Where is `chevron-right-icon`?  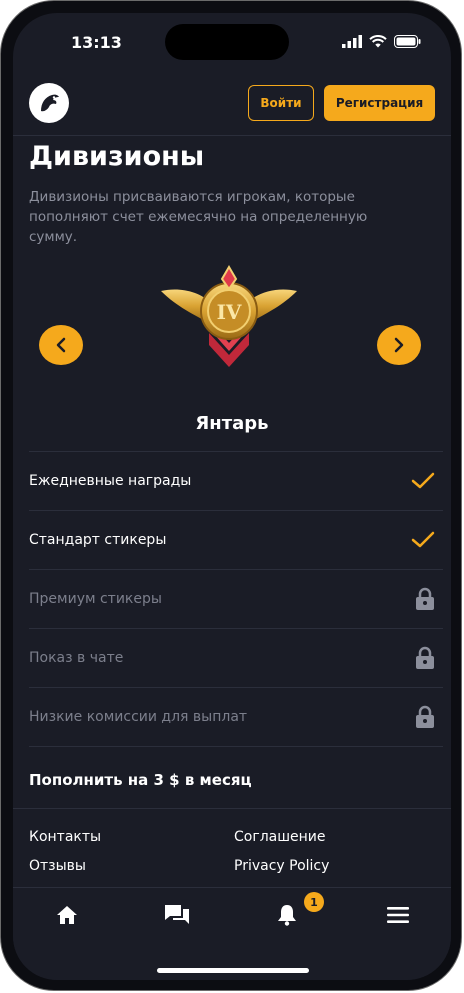 chevron-right-icon is located at coordinates (399, 345).